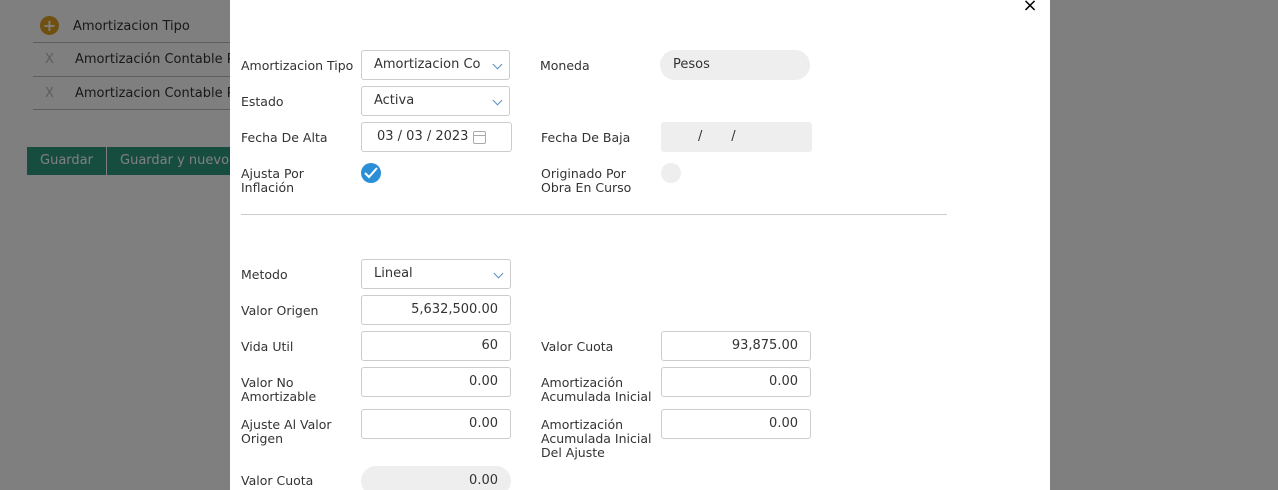 This screenshot has width=1278, height=490. What do you see at coordinates (586, 180) in the screenshot?
I see `obra-en-curso-label: Originado Por Obra En Curso` at bounding box center [586, 180].